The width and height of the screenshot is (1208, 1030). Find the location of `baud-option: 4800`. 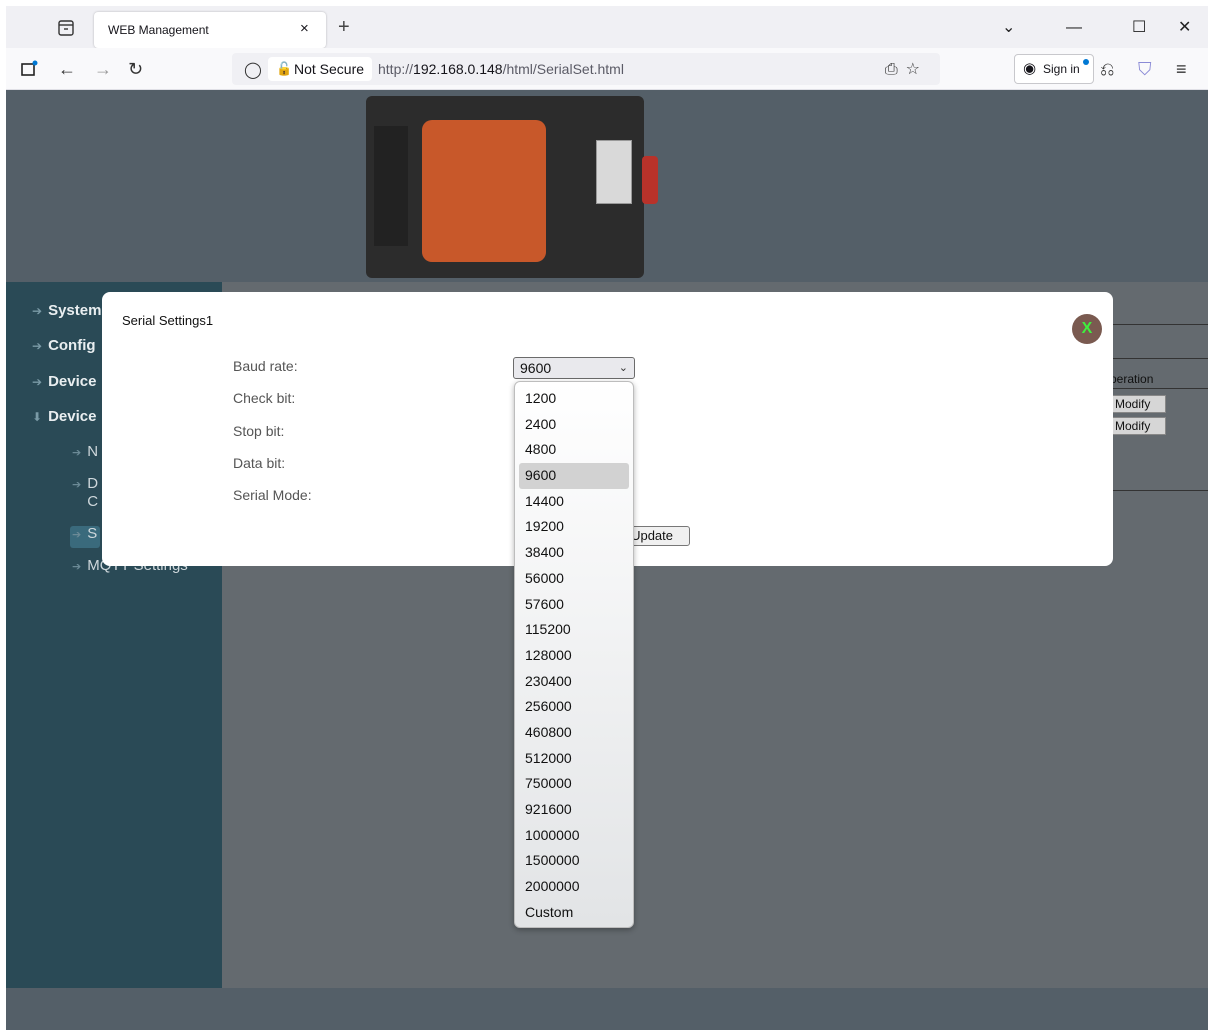

baud-option: 4800 is located at coordinates (574, 450).